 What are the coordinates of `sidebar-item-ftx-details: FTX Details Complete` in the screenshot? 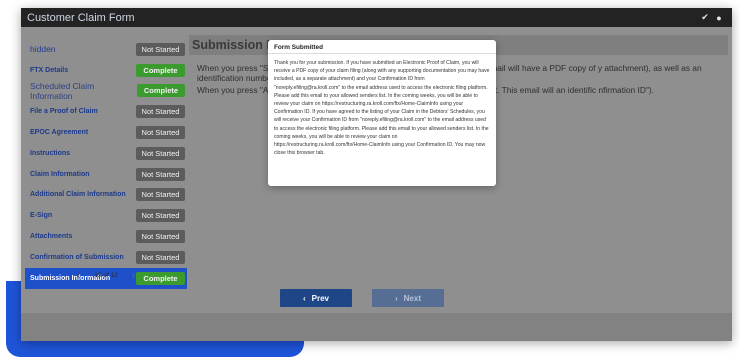 It's located at (106, 70).